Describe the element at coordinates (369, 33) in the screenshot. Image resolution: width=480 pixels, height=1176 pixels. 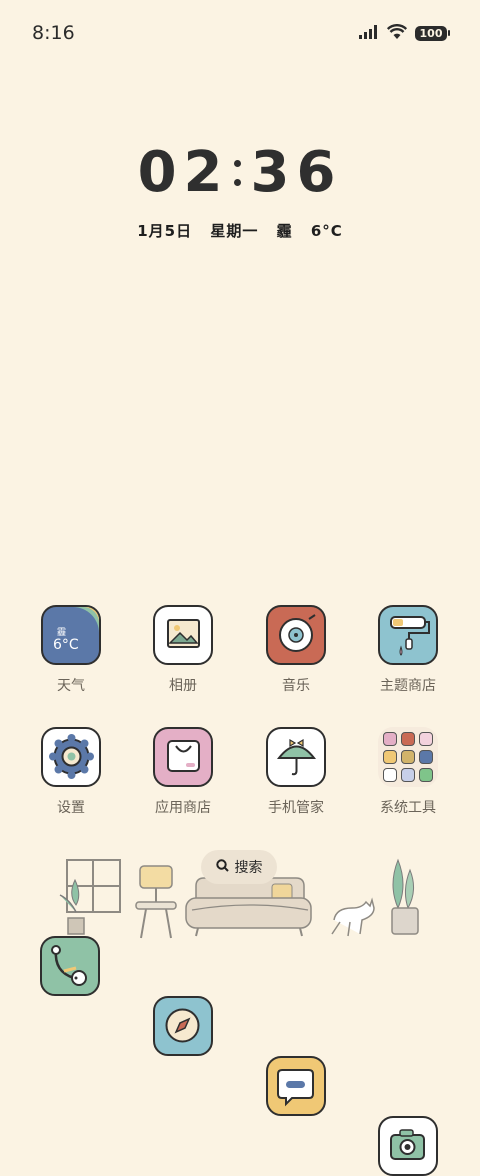
I see `signal-icon` at that location.